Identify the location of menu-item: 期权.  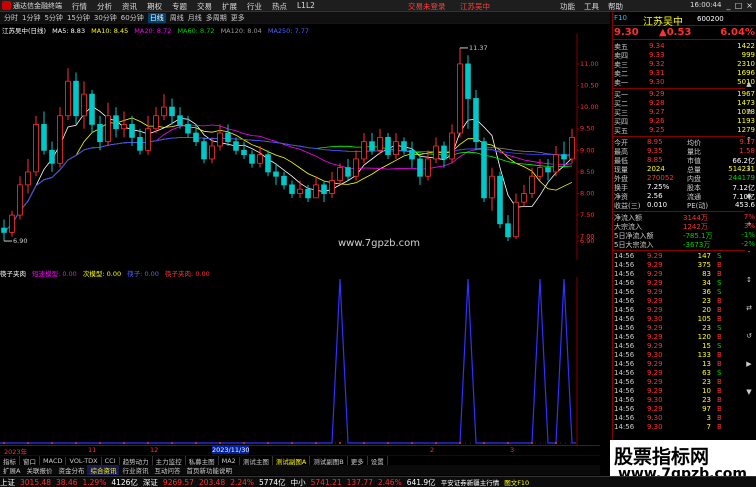
(154, 6).